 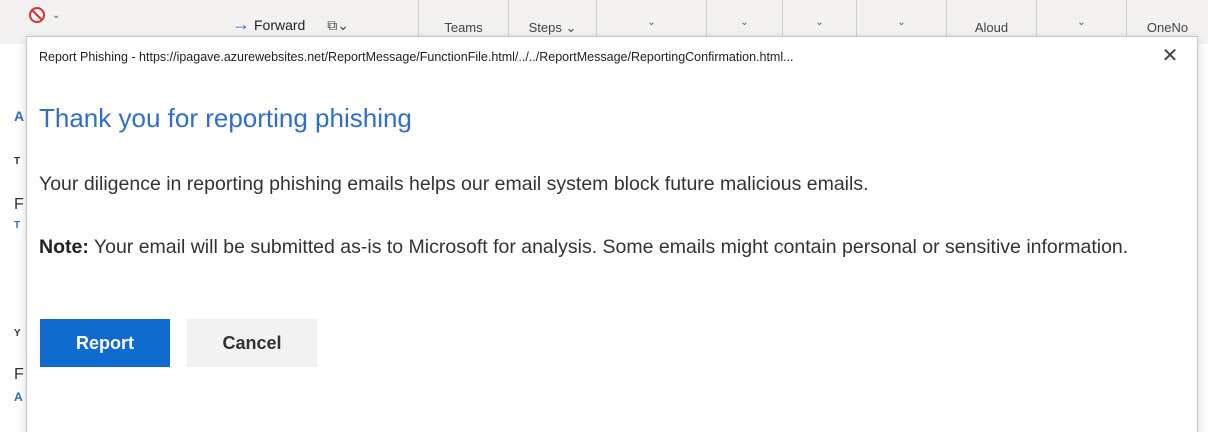 What do you see at coordinates (37, 15) in the screenshot?
I see `block-sender-icon` at bounding box center [37, 15].